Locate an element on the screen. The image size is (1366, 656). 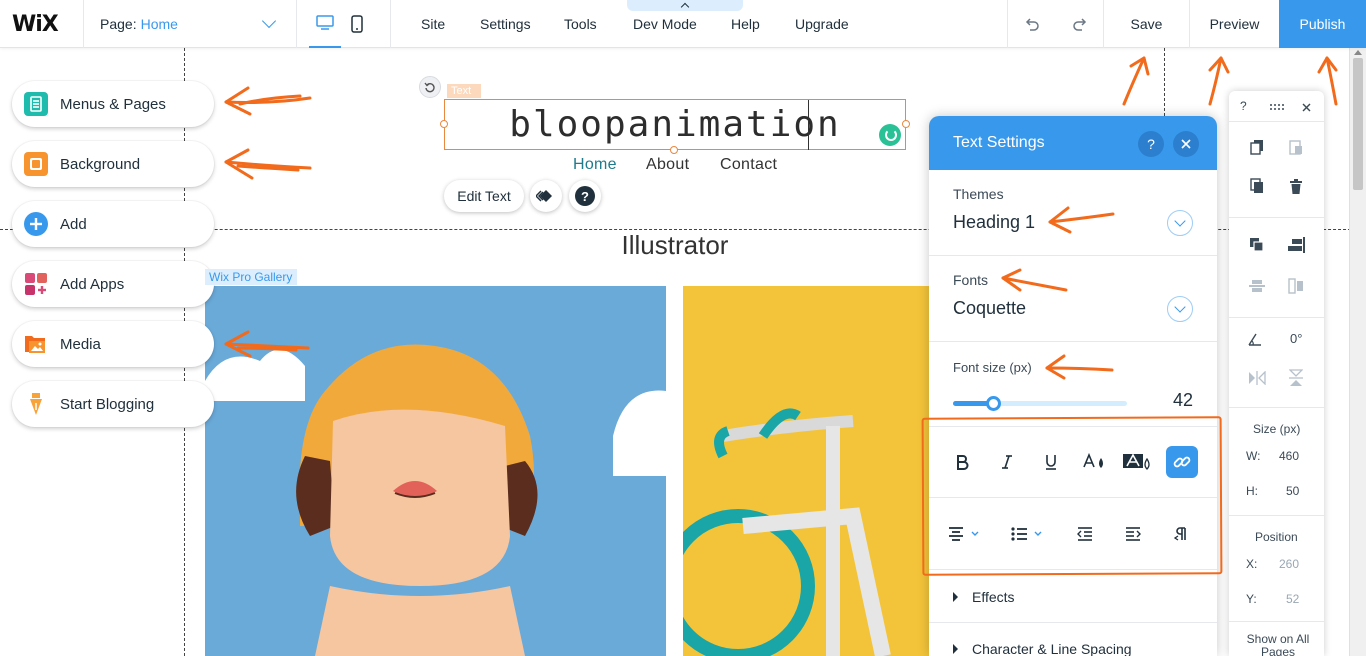
font-size-slider-knob is located at coordinates (994, 403).